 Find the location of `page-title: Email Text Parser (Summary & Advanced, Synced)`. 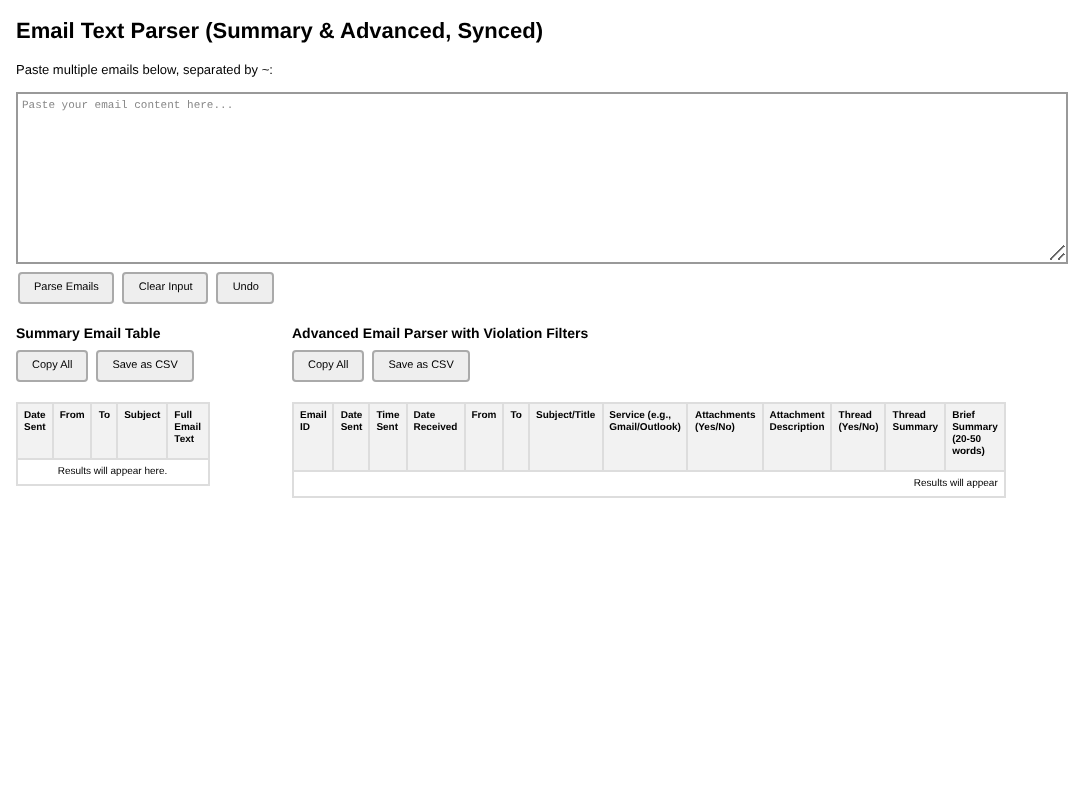

page-title: Email Text Parser (Summary & Advanced, Synced) is located at coordinates (280, 32).